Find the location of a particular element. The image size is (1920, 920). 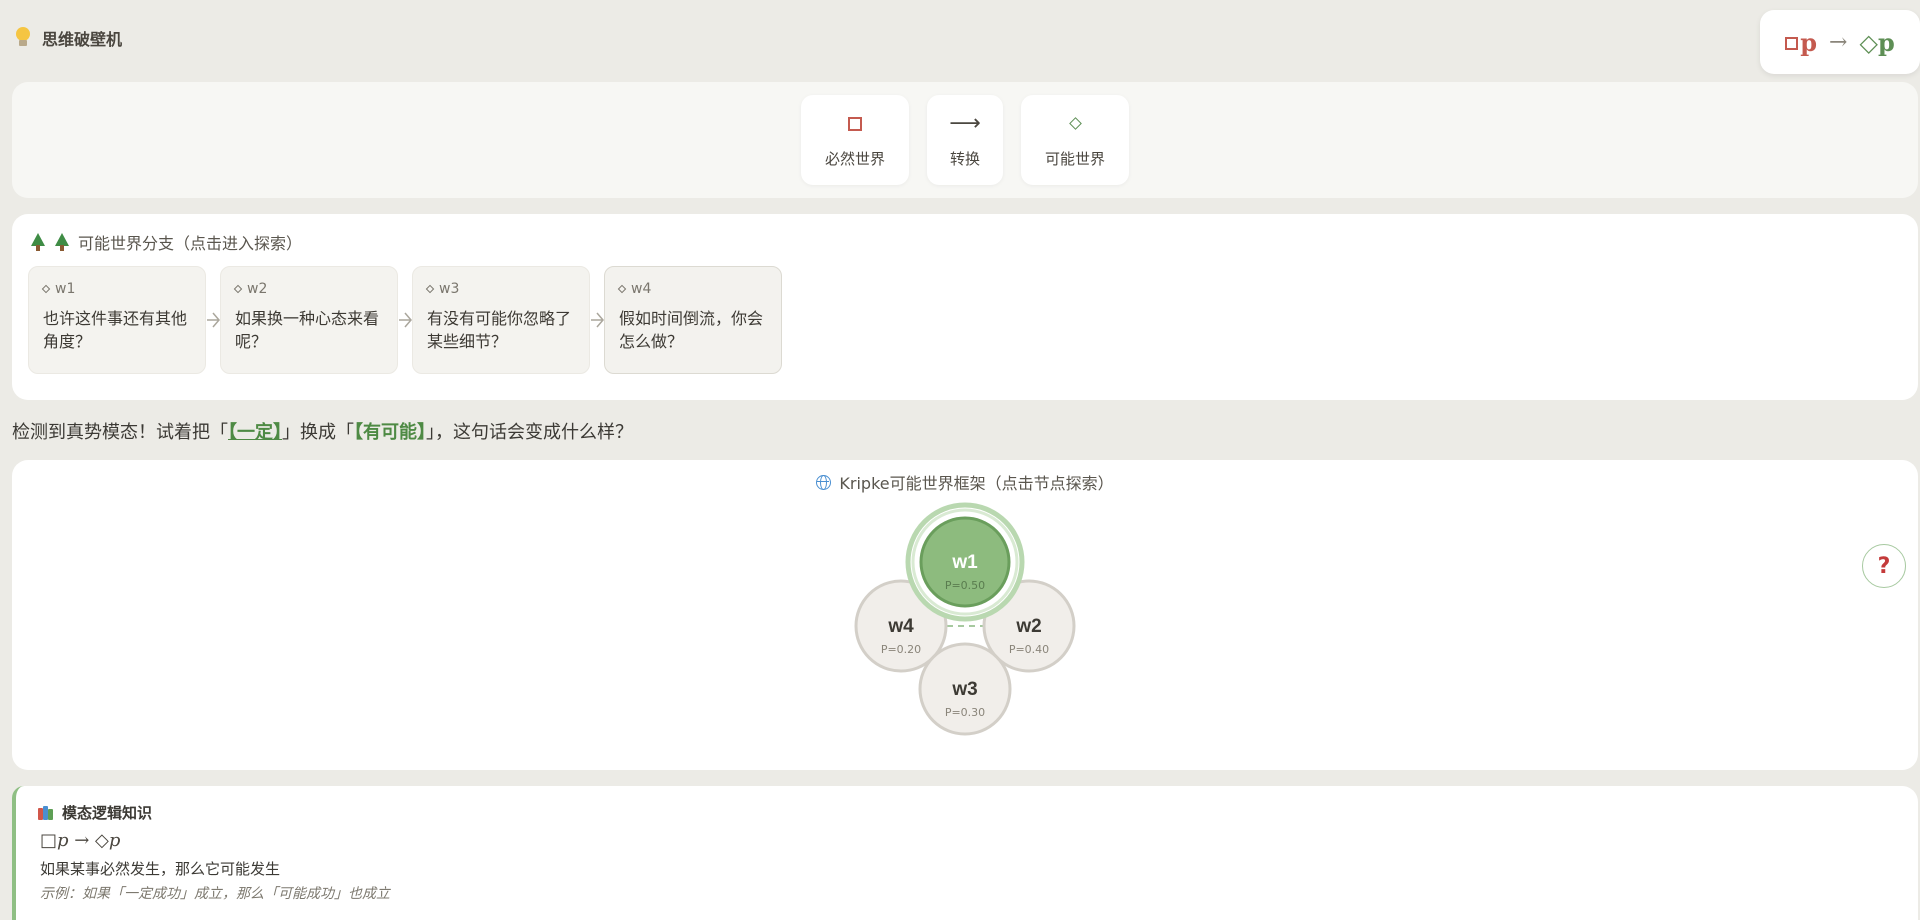

formula-badge: p → ◇p is located at coordinates (1840, 42).